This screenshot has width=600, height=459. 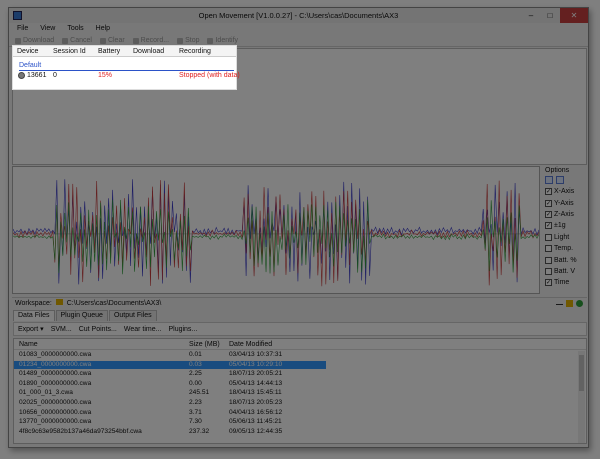 I want to click on option-8: ✓ Time, so click(x=564, y=282).